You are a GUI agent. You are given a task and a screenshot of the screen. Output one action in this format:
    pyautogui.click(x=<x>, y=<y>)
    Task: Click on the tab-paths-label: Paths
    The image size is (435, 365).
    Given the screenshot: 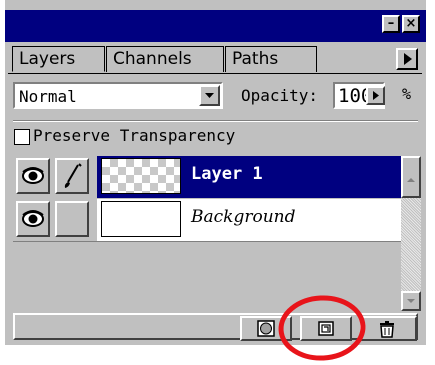 What is the action you would take?
    pyautogui.click(x=255, y=59)
    